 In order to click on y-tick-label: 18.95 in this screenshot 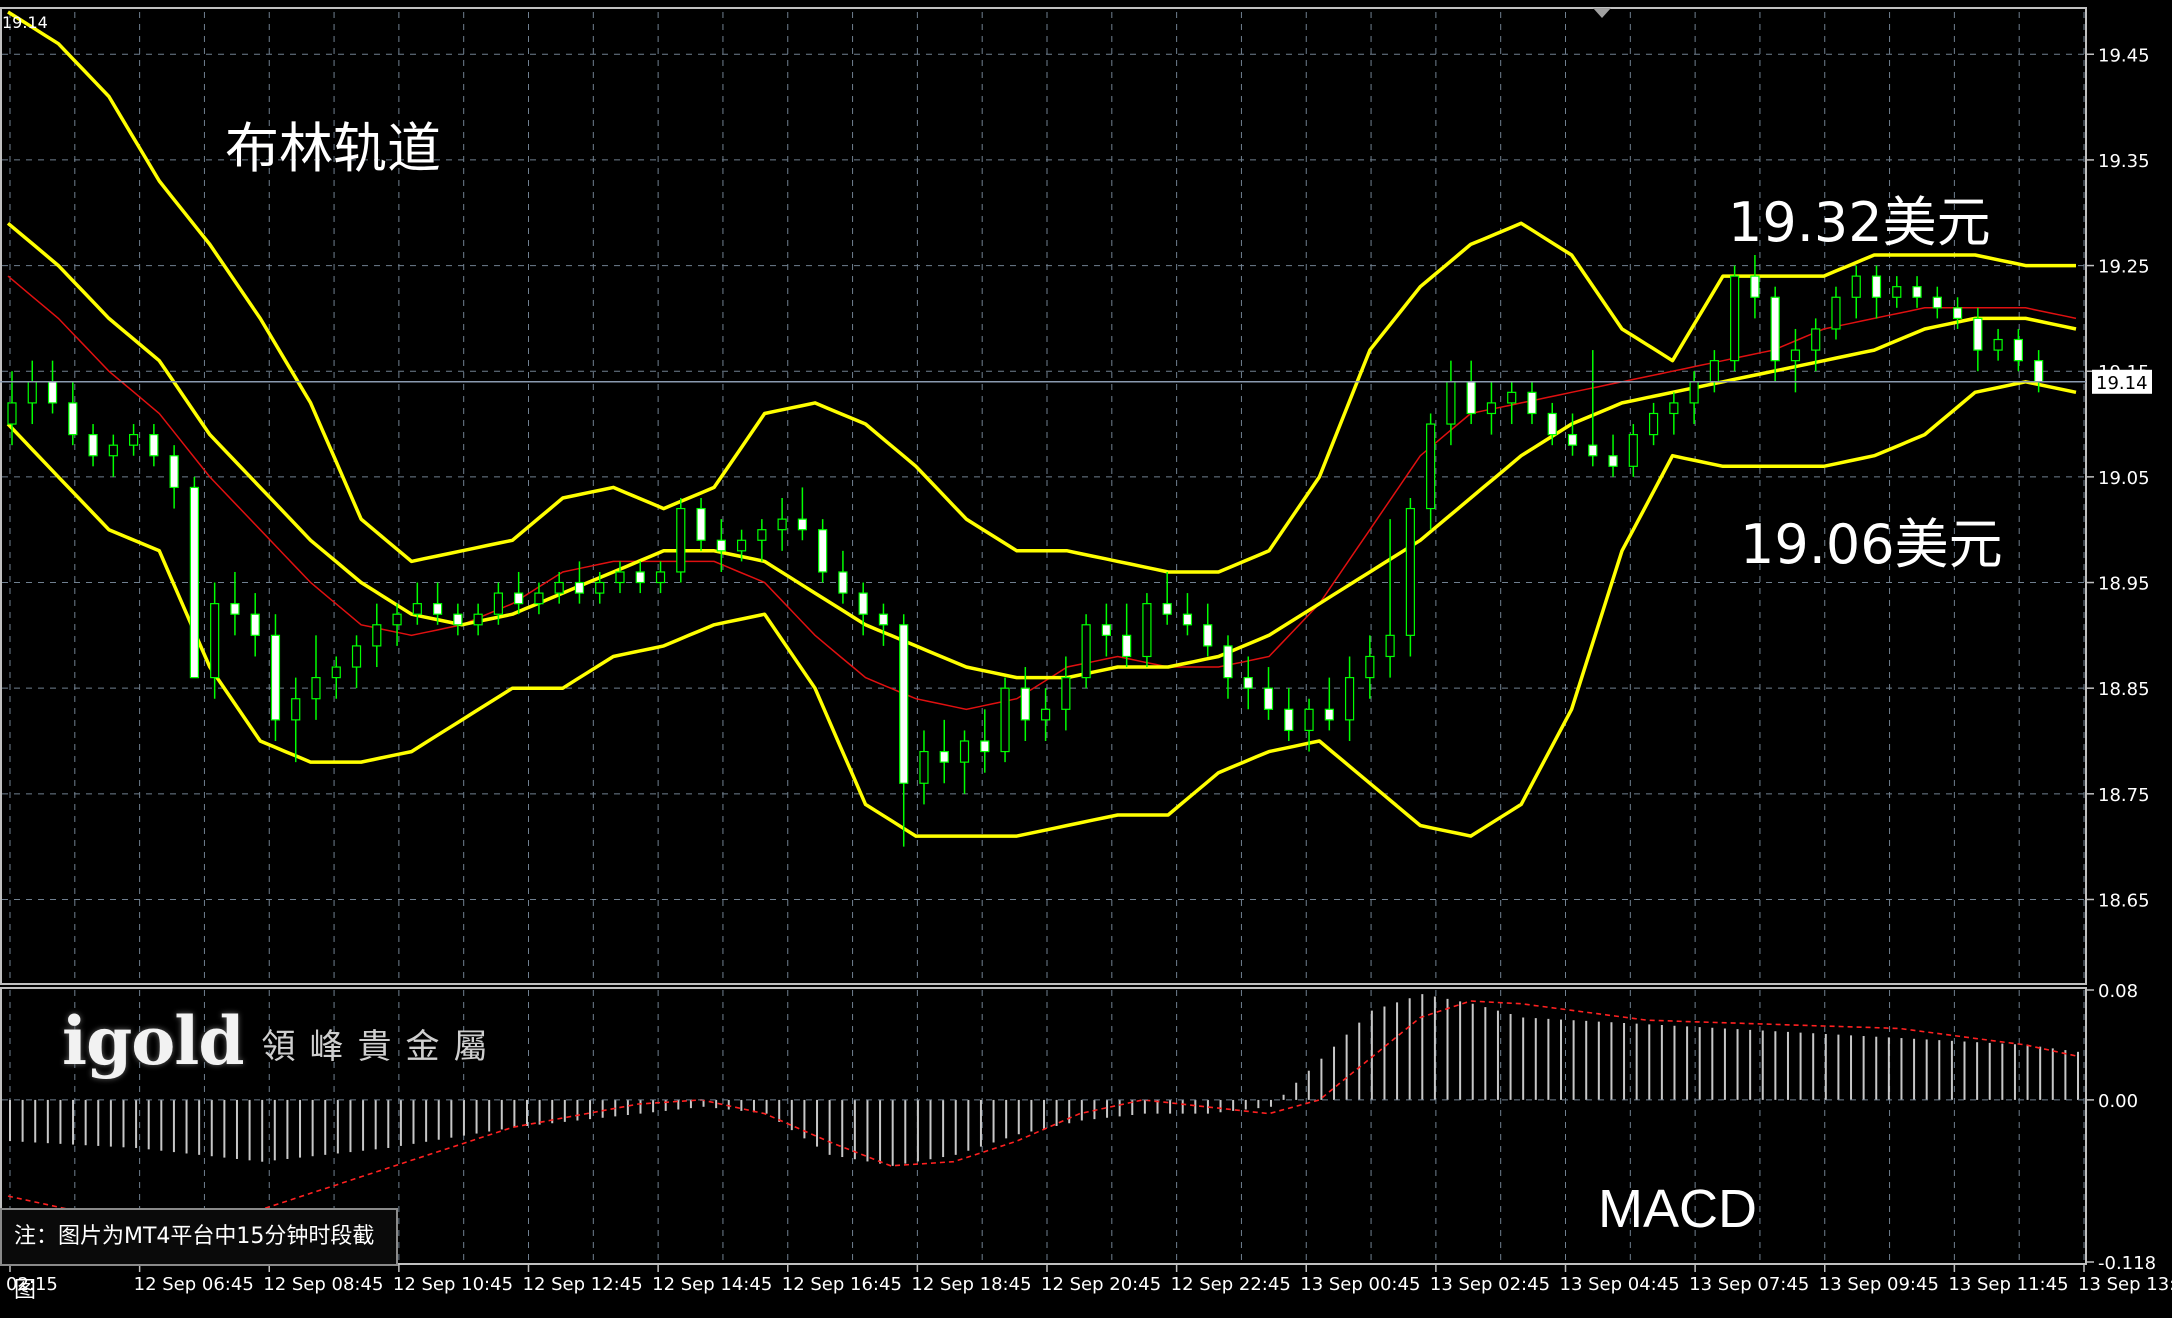, I will do `click(2124, 584)`.